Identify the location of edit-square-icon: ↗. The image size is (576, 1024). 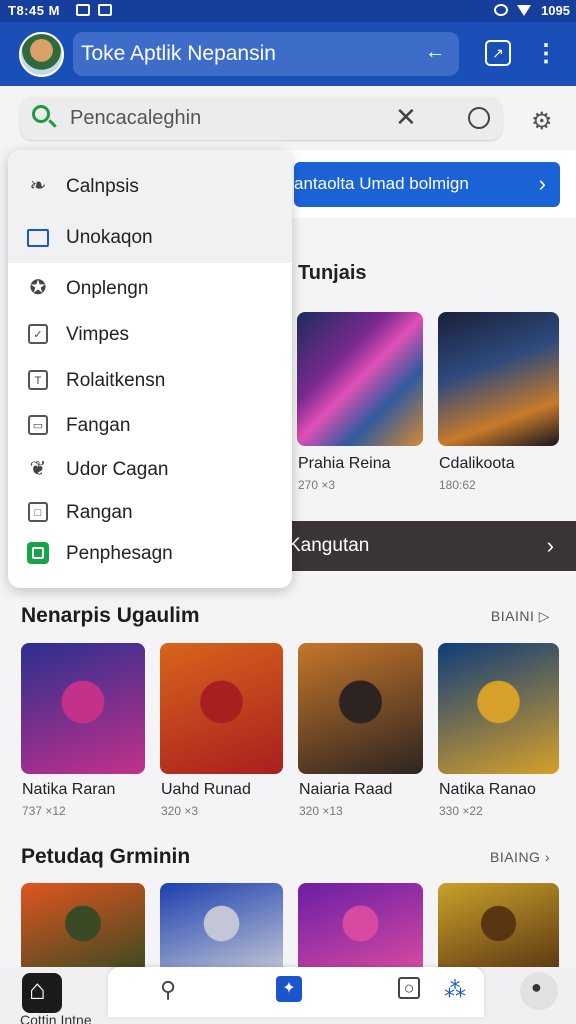
(498, 53).